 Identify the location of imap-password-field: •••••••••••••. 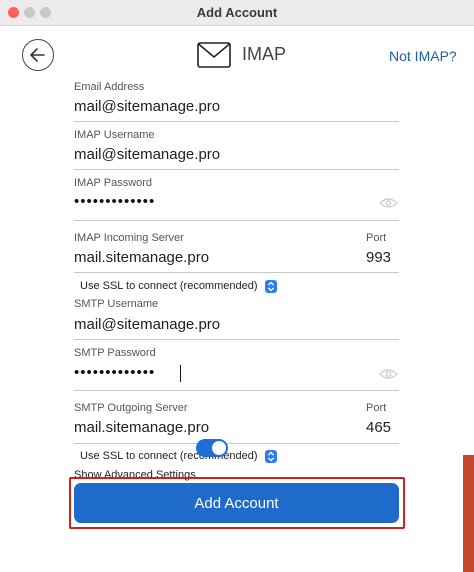
(114, 201).